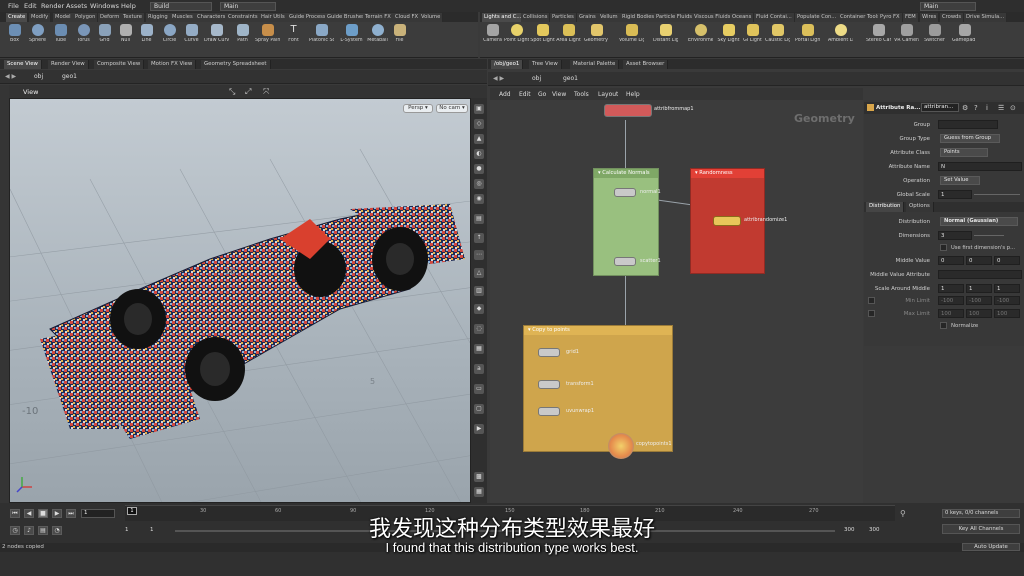  What do you see at coordinates (308, 17) in the screenshot?
I see `shelf-tab: Guide Process` at bounding box center [308, 17].